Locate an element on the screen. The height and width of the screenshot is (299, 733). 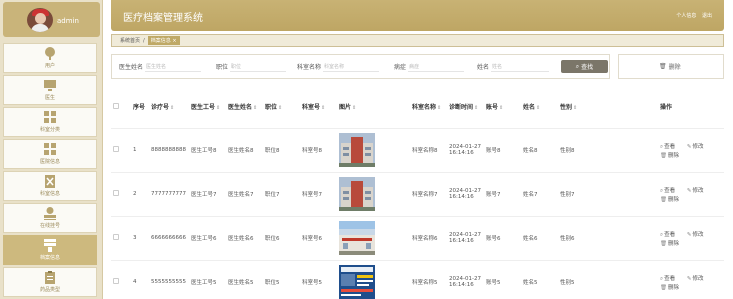
sidebar-item-hospital-info: 医院信息 is located at coordinates (50, 154).